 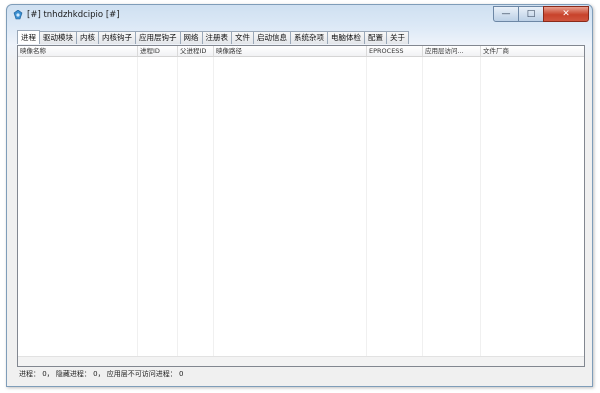 I want to click on tab-about: 关于, so click(x=397, y=37).